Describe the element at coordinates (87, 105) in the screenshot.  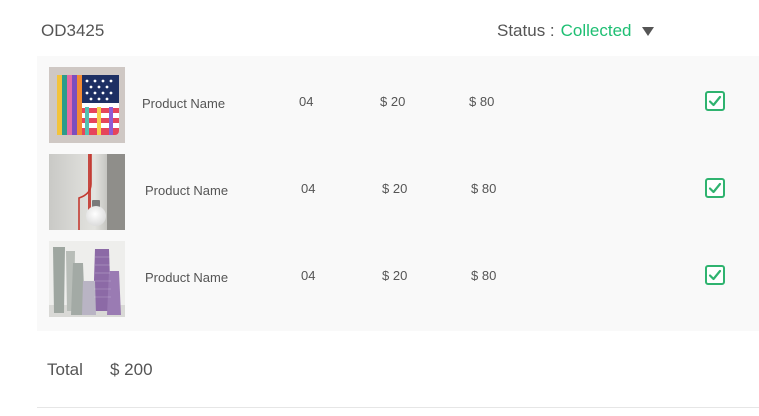
I see `product-image-patterned-cushion` at that location.